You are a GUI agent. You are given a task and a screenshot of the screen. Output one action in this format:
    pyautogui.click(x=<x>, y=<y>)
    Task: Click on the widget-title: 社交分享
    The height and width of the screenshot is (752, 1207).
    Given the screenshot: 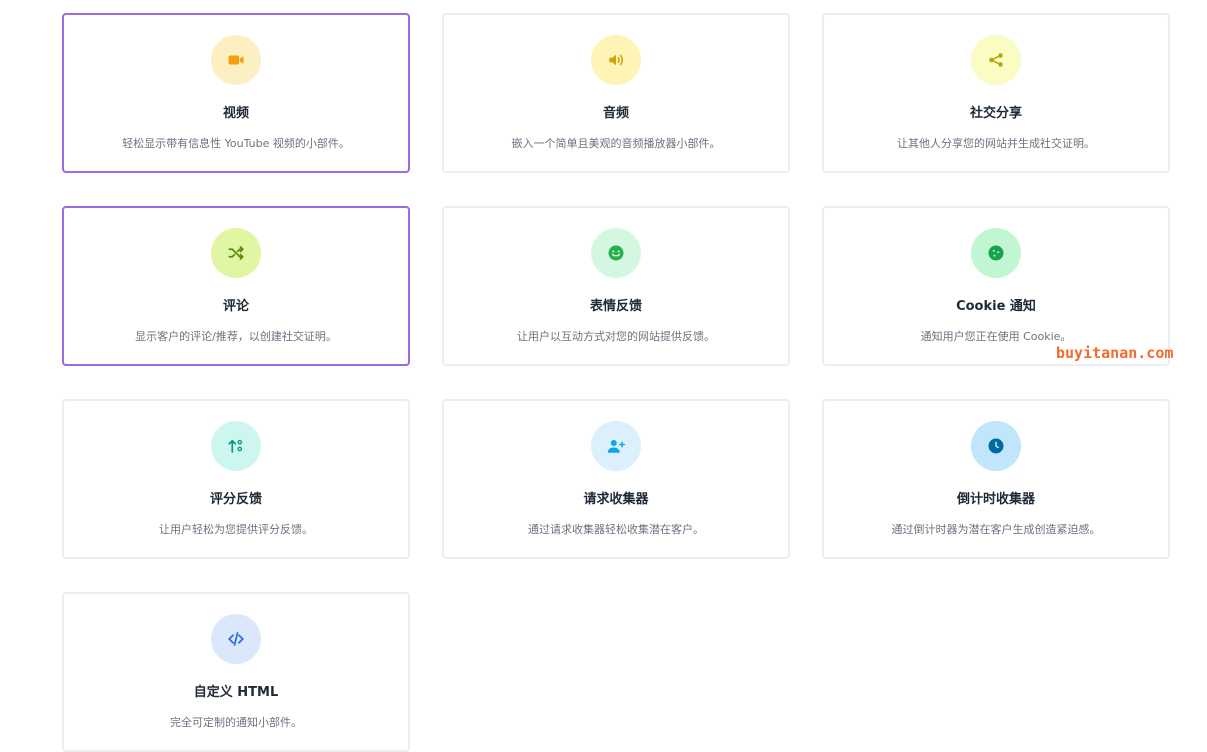 What is the action you would take?
    pyautogui.click(x=995, y=113)
    